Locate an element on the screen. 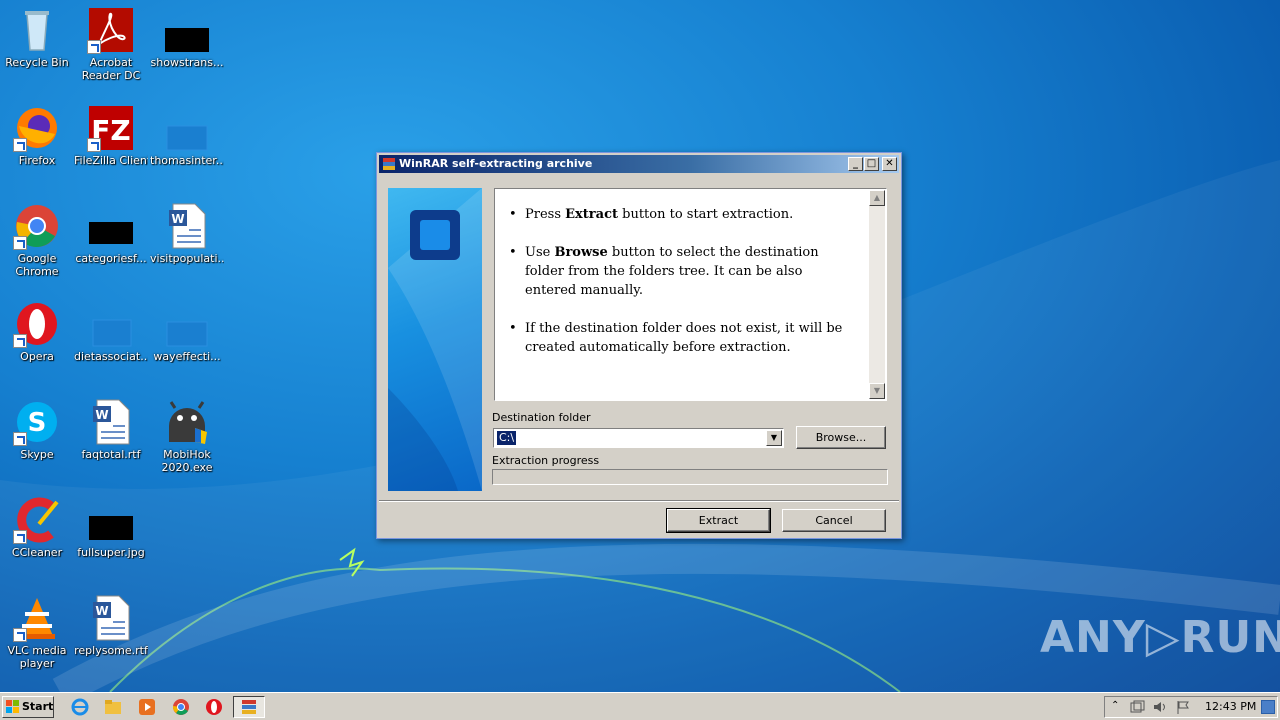  desktop-icon-vlc: VLC media player is located at coordinates (37, 632).